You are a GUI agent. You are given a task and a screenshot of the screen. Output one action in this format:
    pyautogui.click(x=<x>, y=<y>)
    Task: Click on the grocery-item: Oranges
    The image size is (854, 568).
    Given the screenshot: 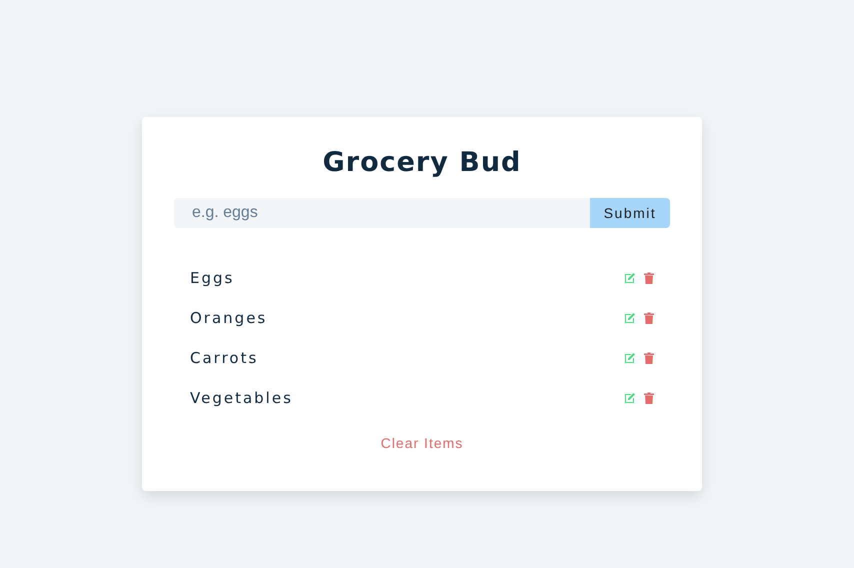 What is the action you would take?
    pyautogui.click(x=229, y=318)
    